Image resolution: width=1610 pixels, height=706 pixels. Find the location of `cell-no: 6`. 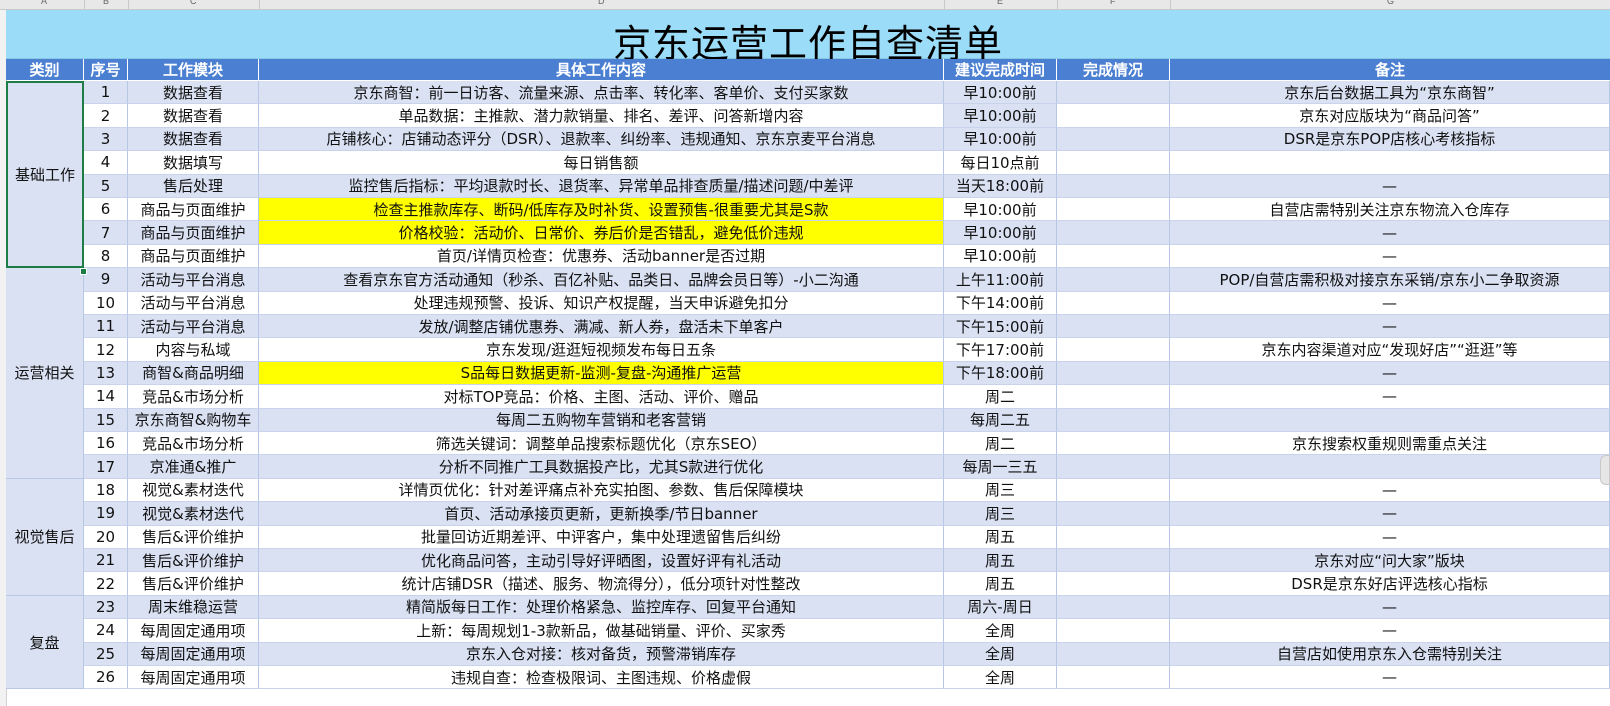

cell-no: 6 is located at coordinates (106, 210).